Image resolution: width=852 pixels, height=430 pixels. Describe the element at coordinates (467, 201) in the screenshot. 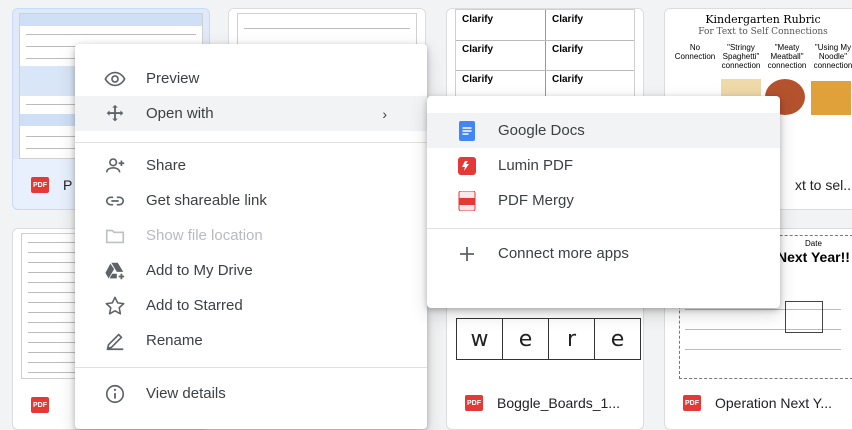

I see `pdf-mergy-icon` at that location.